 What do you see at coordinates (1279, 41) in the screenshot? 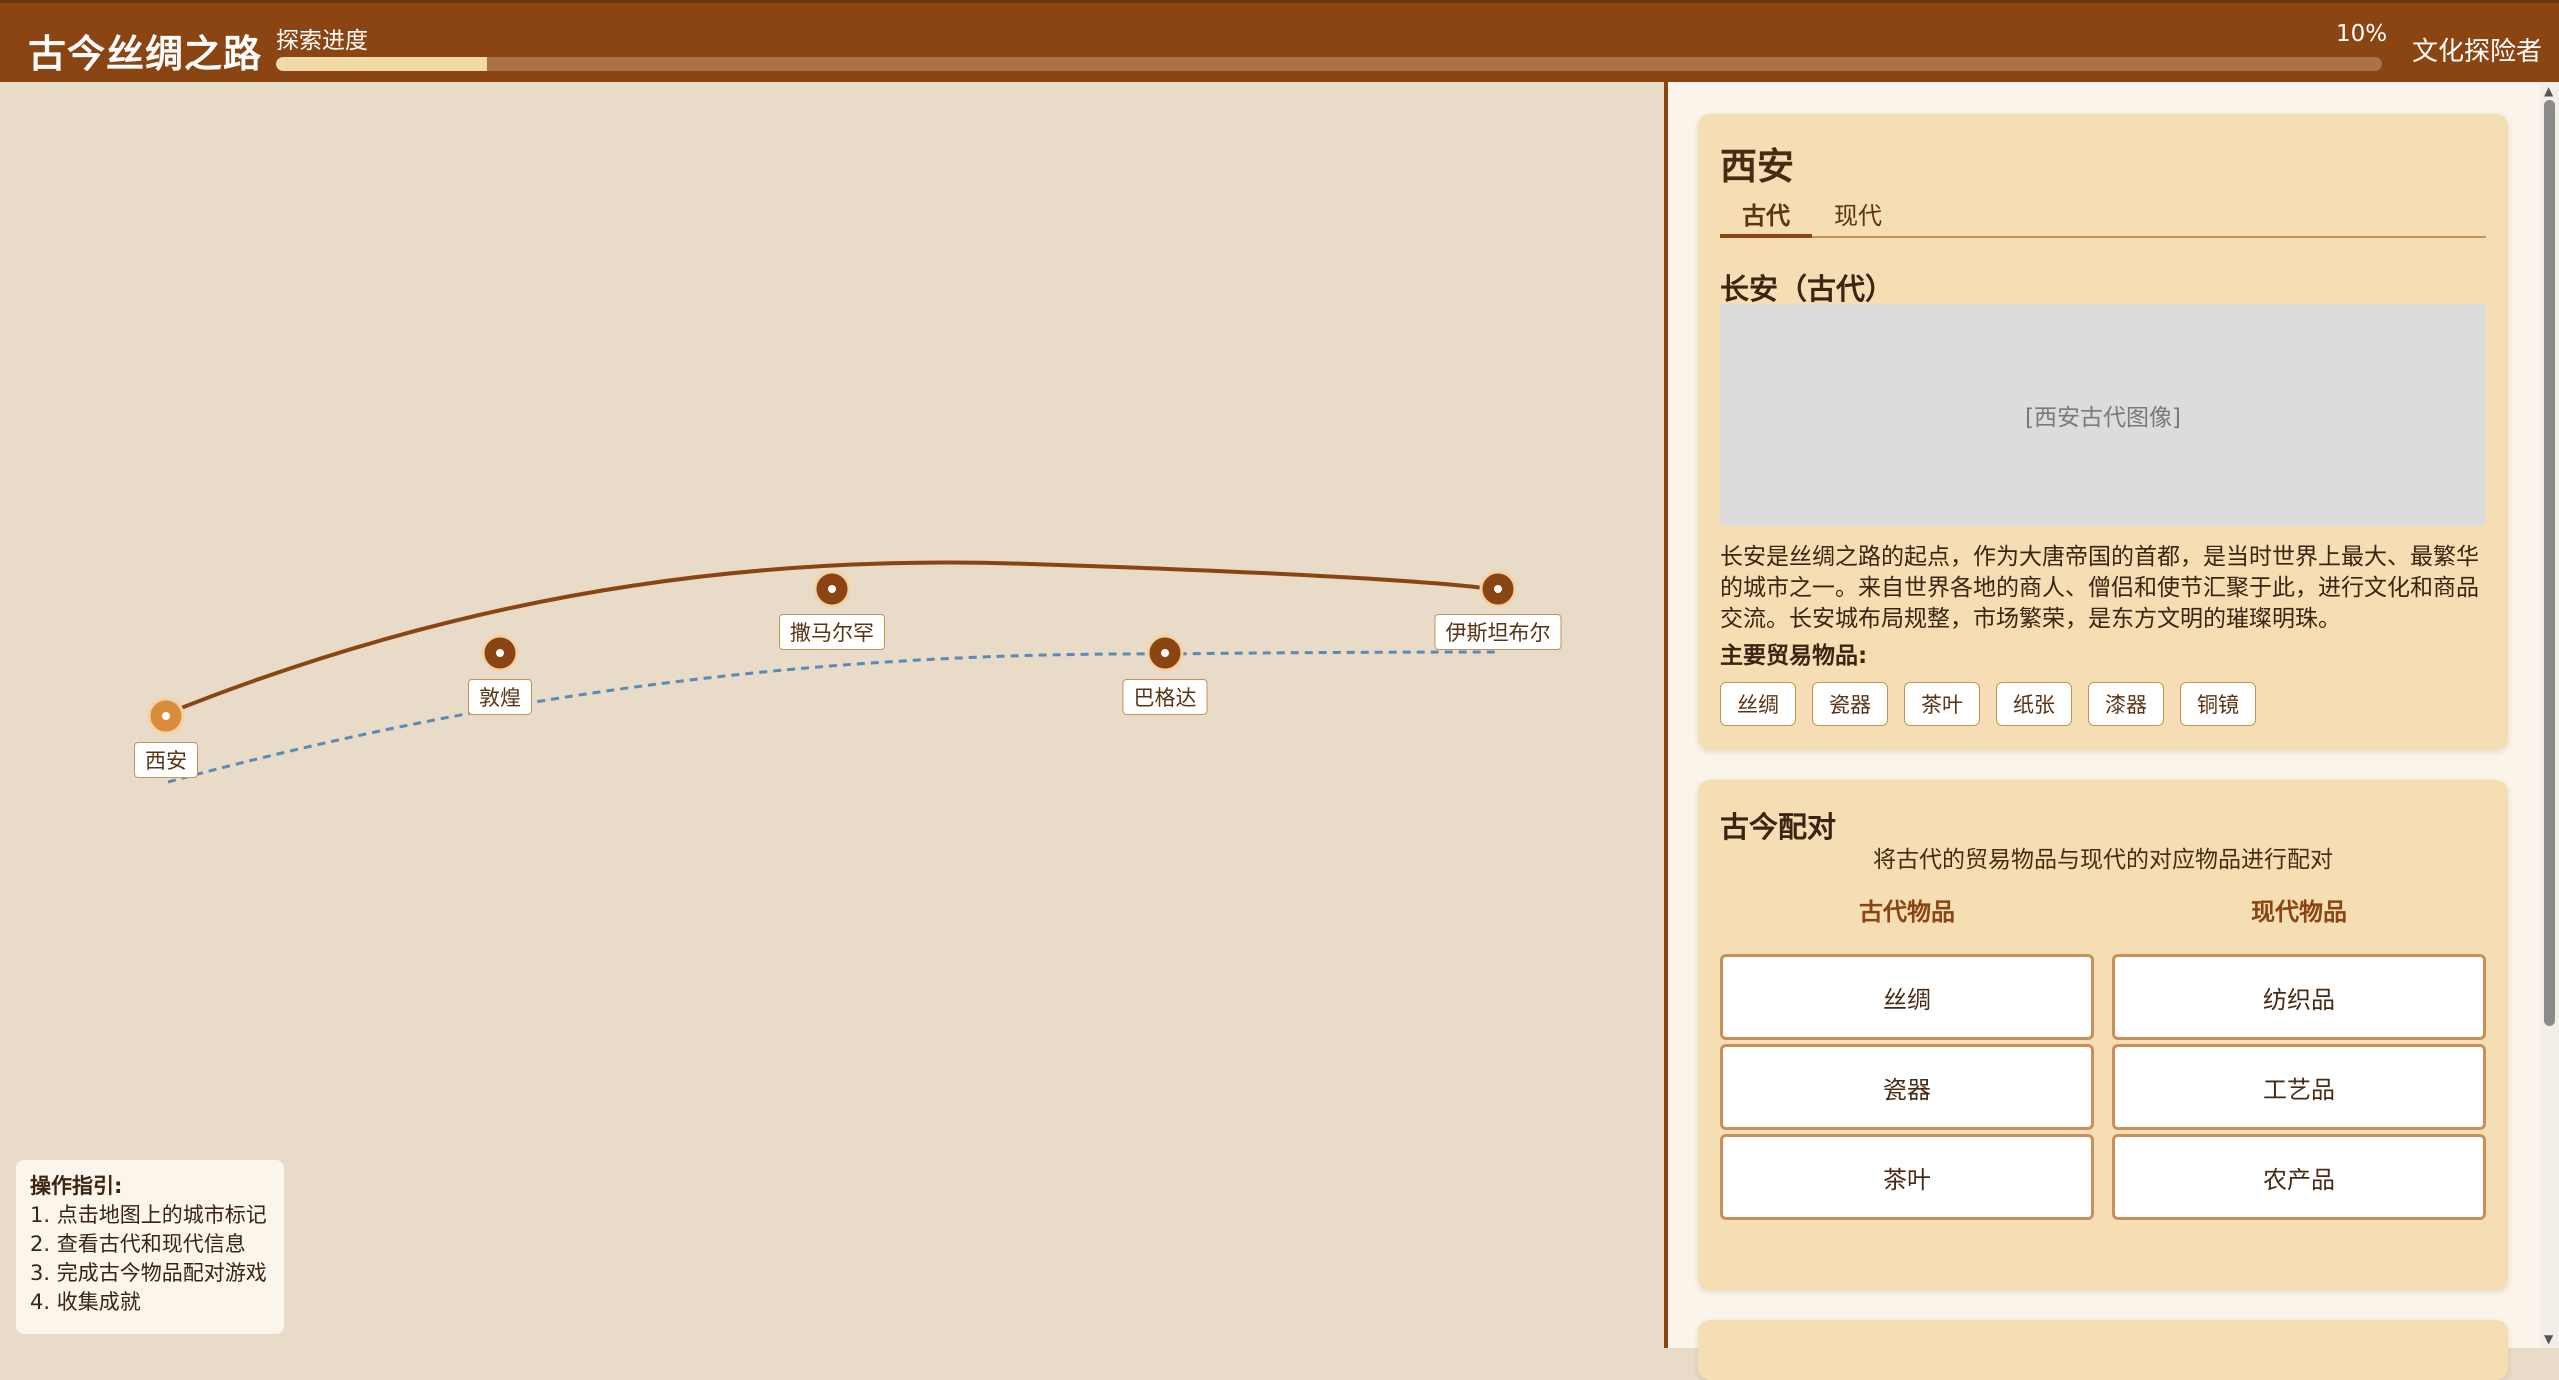
I see `top-bar: 古今丝绸之路 探索进度 10% 文化探险者` at bounding box center [1279, 41].